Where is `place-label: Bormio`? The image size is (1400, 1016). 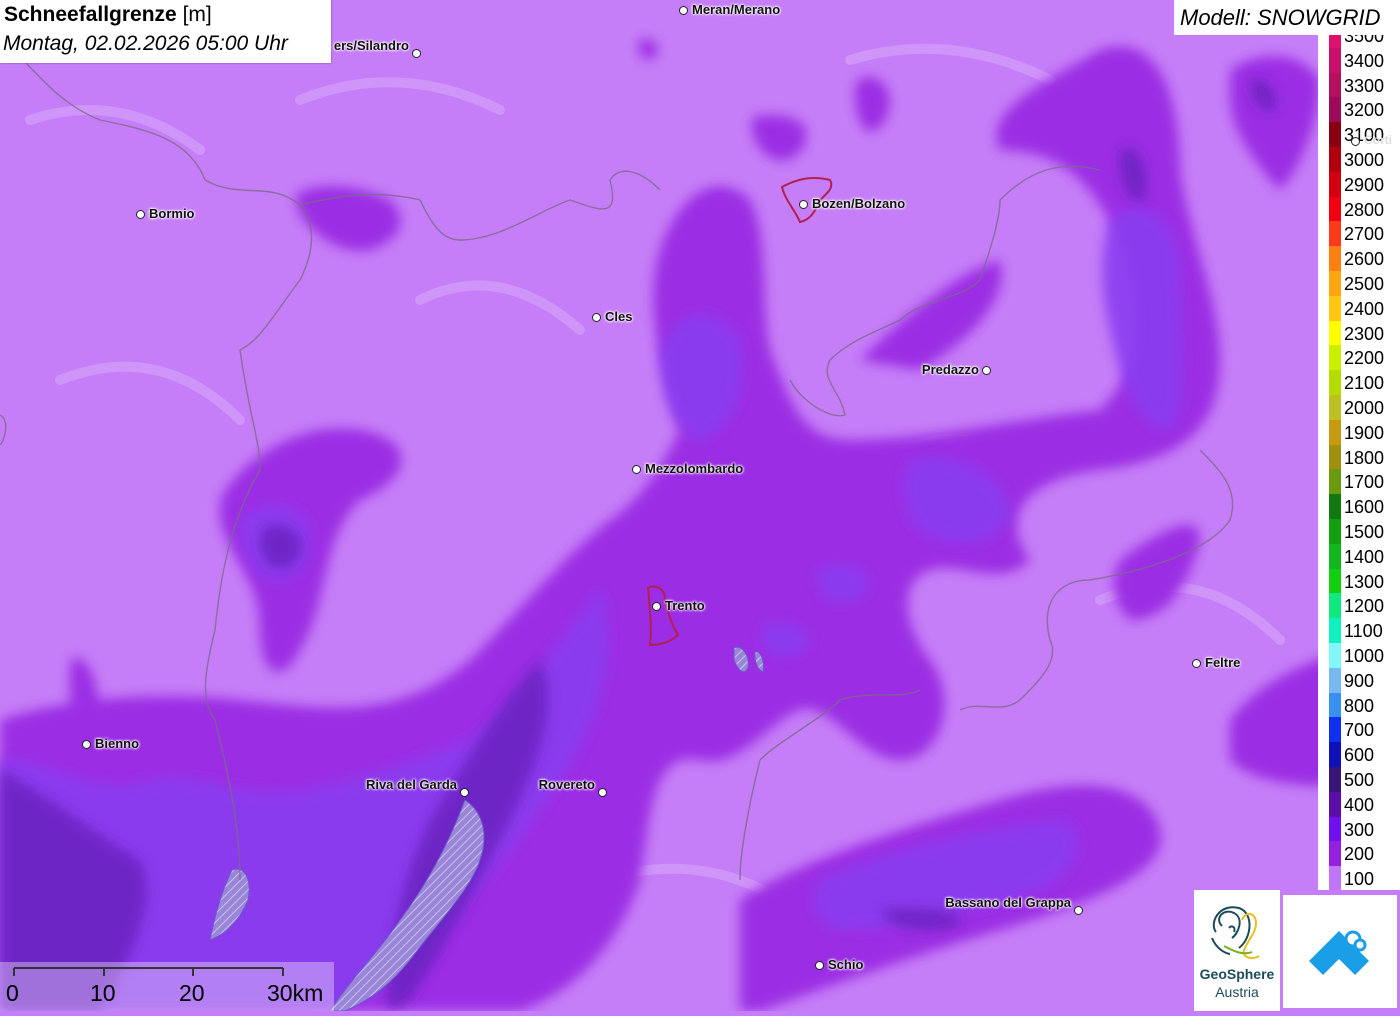 place-label: Bormio is located at coordinates (172, 213).